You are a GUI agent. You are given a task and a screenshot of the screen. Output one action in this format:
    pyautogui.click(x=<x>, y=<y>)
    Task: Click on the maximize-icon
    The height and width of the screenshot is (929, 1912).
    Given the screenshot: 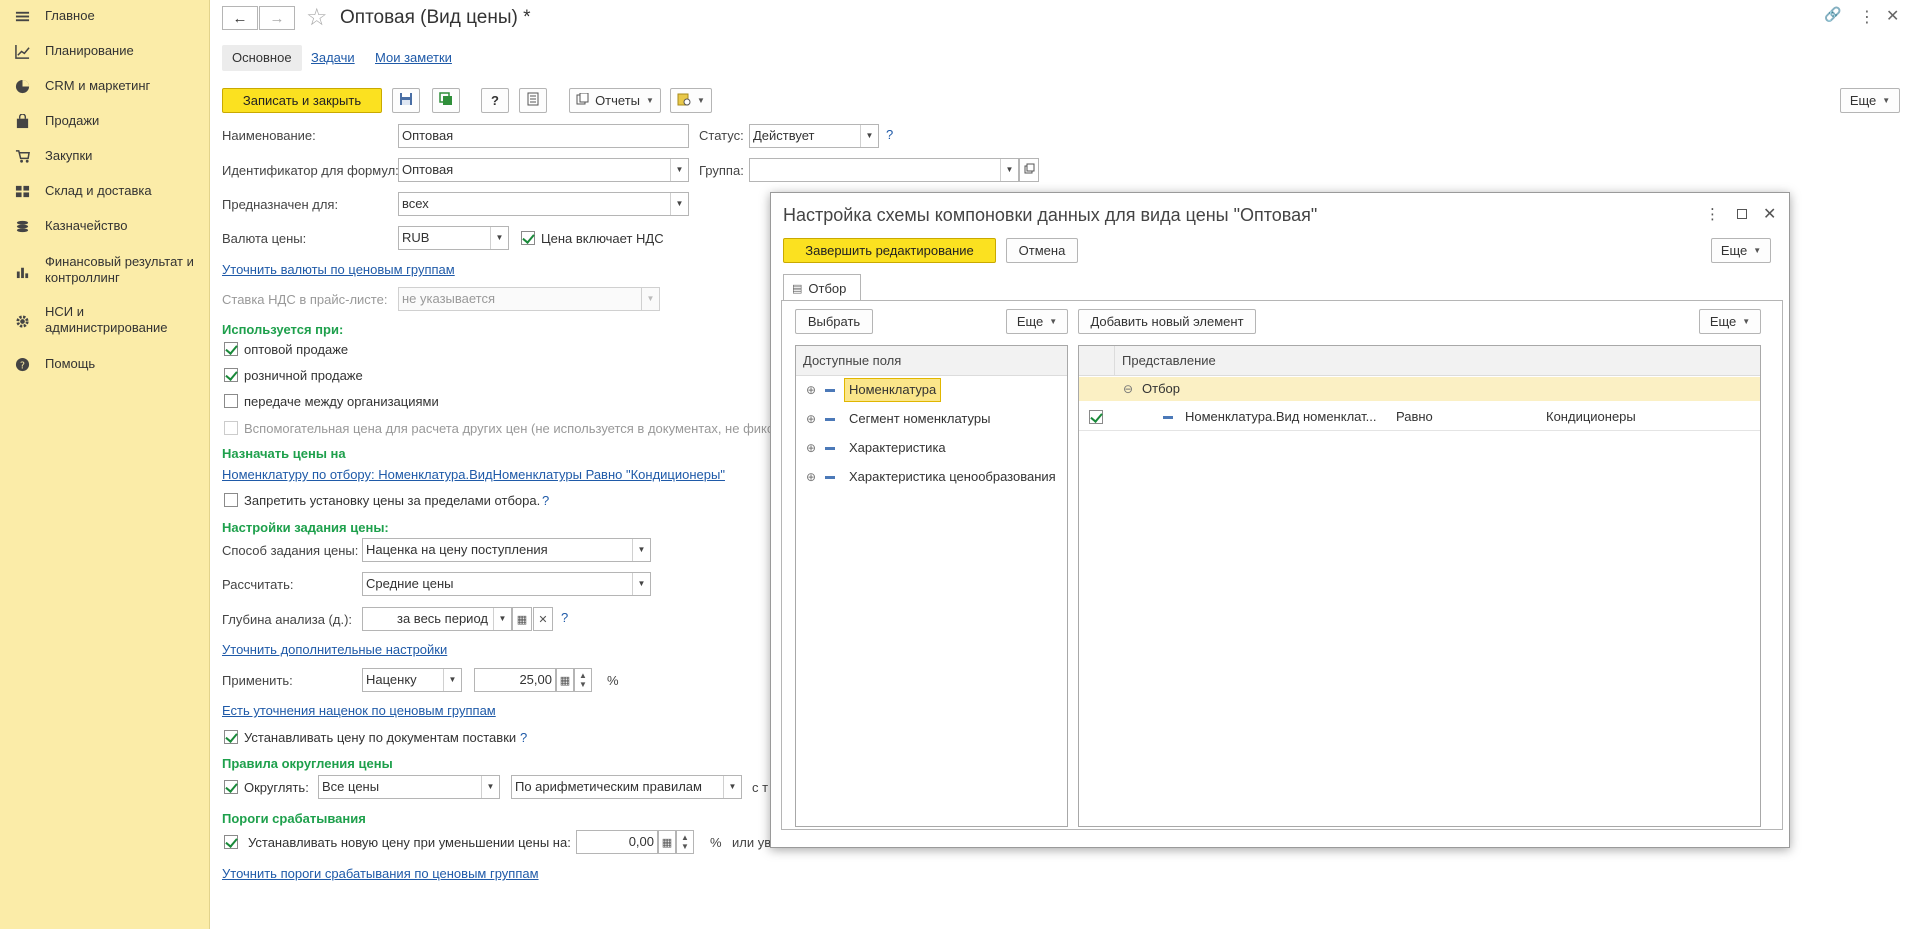 What is the action you would take?
    pyautogui.click(x=1742, y=214)
    